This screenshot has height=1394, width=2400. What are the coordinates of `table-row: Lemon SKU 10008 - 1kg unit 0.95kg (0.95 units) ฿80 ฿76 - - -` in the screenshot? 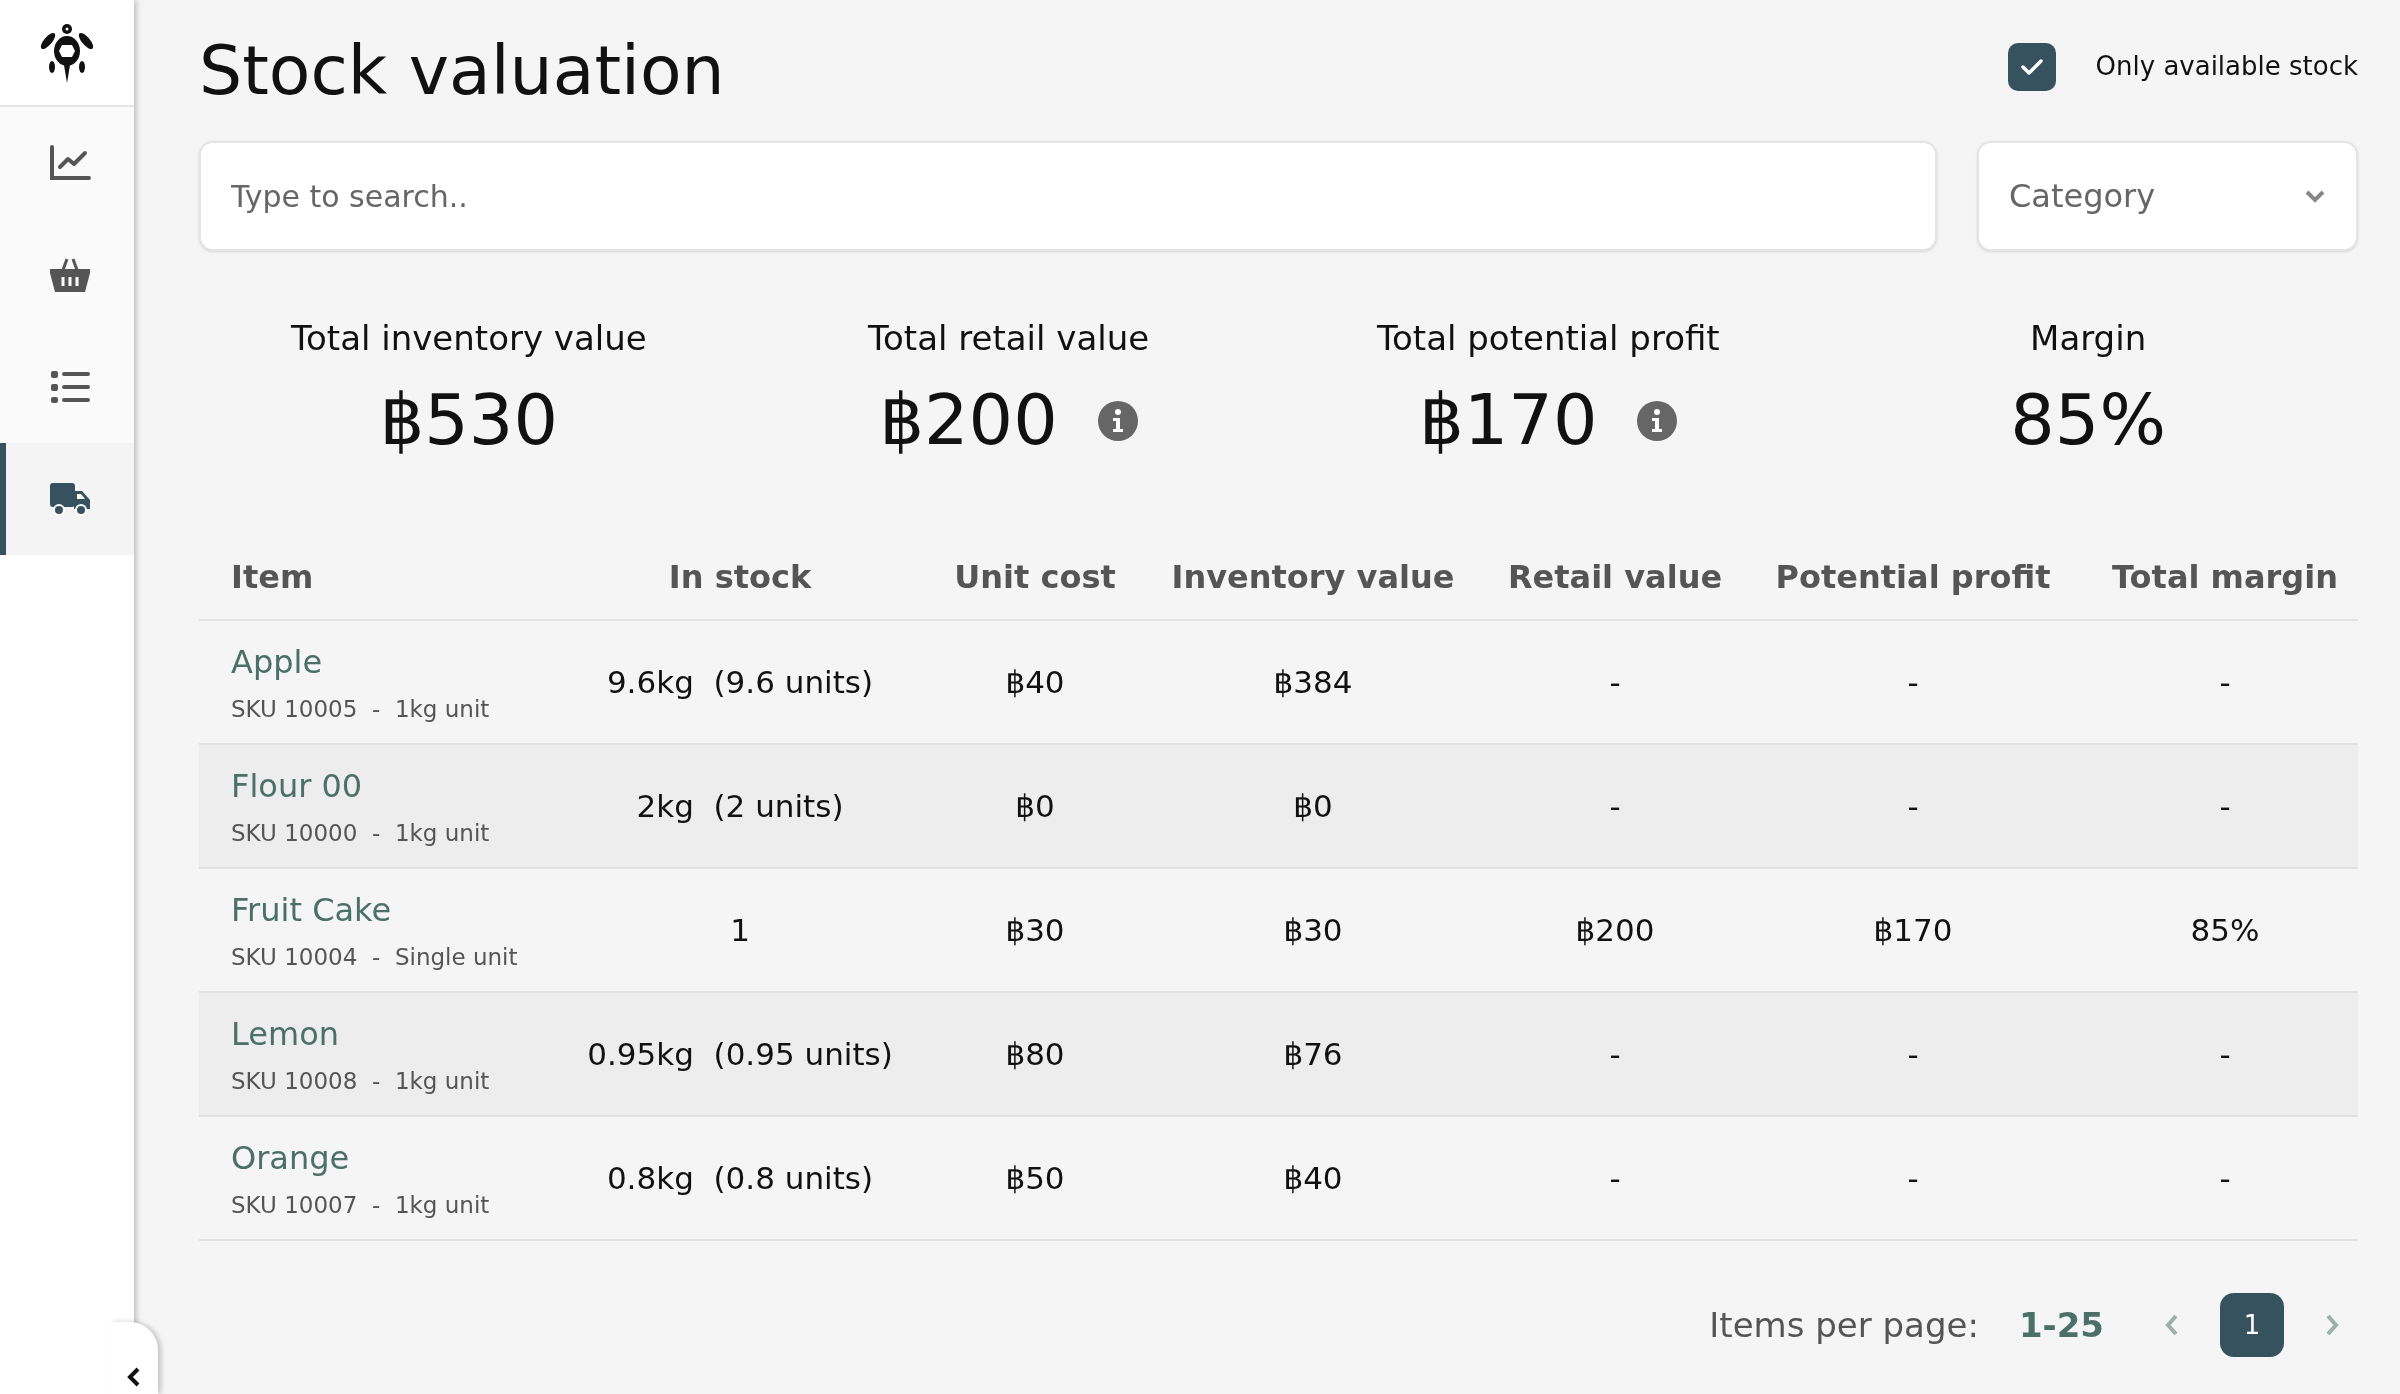 It's located at (1278, 1055).